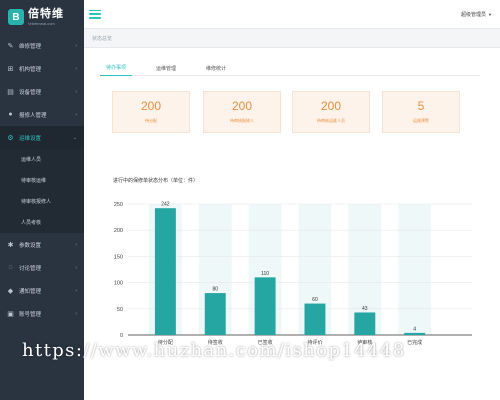  Describe the element at coordinates (10, 92) in the screenshot. I see `device-icon: ▤` at that location.